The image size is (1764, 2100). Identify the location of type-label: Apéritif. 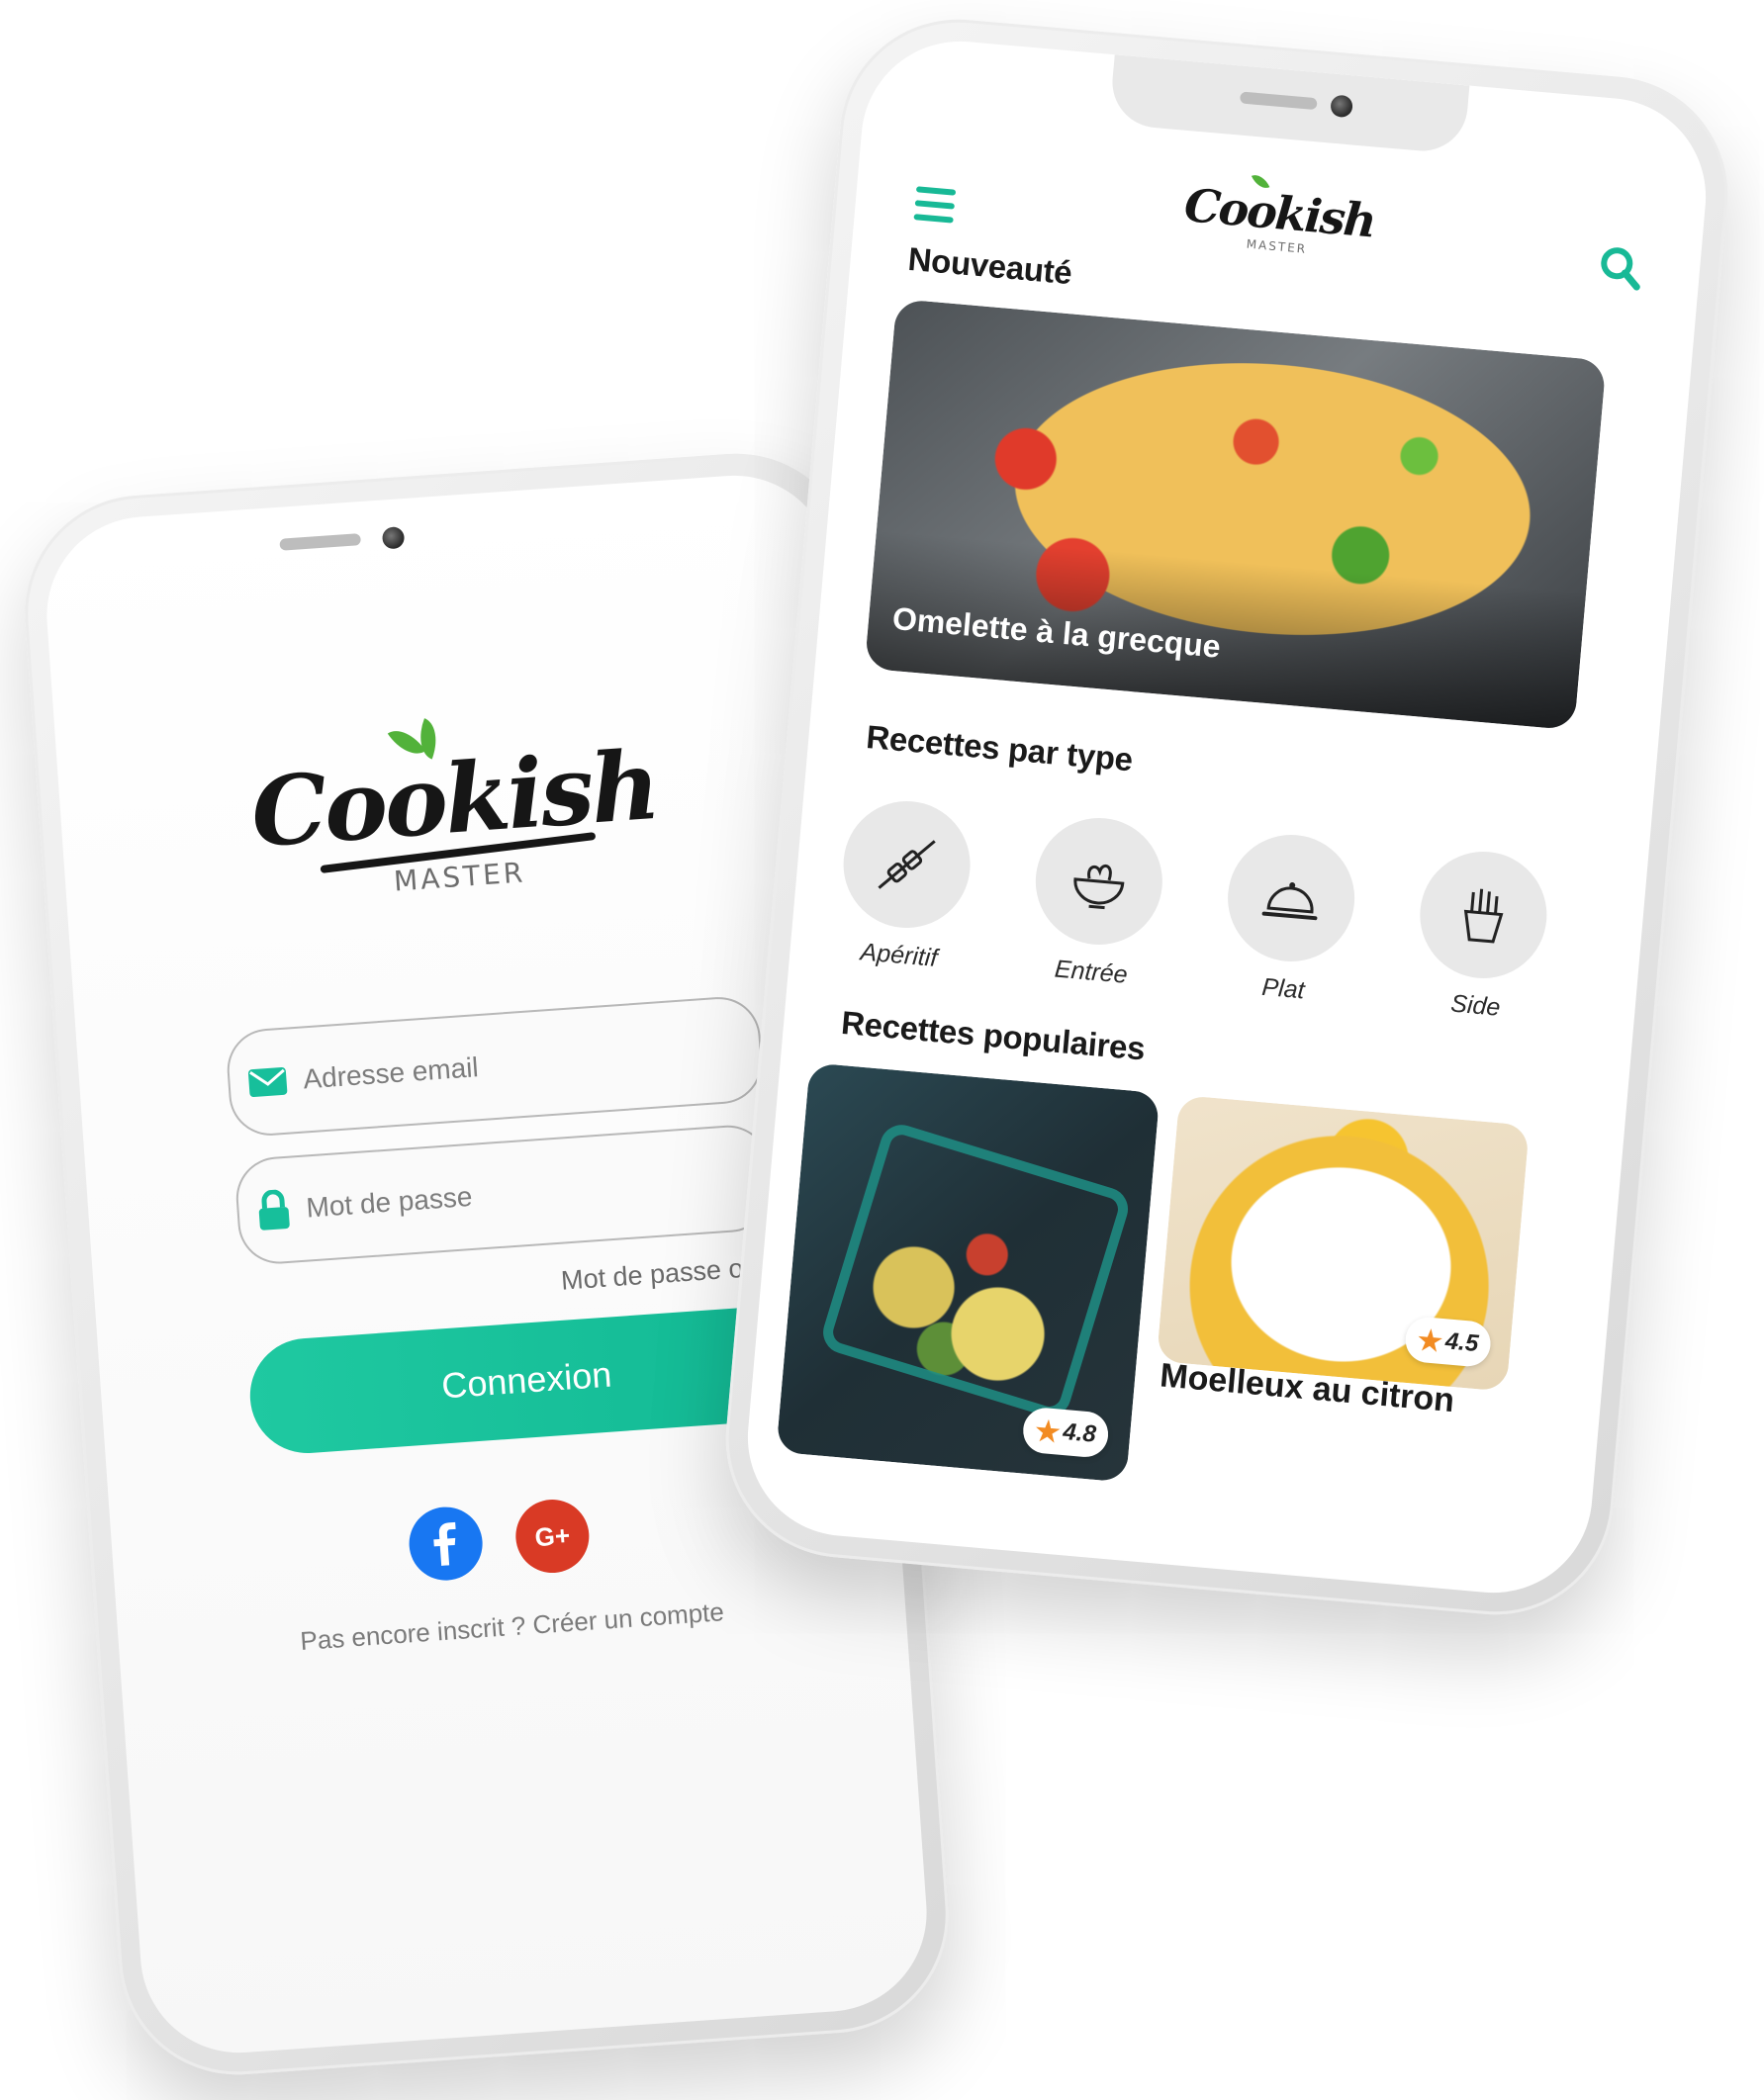
(899, 955).